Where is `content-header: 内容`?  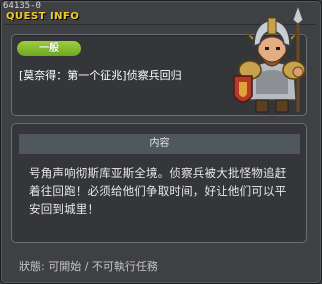 content-header: 内容 is located at coordinates (159, 144).